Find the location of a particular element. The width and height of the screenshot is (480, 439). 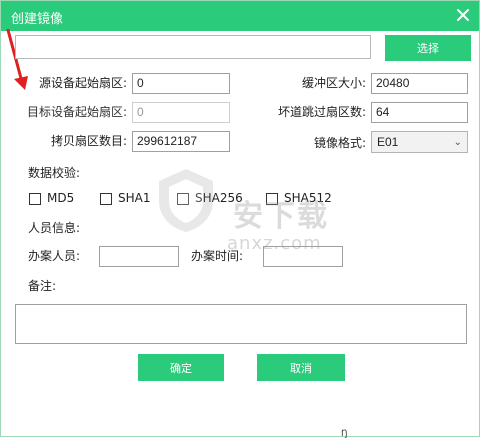

md5-label: MD5 is located at coordinates (61, 198).